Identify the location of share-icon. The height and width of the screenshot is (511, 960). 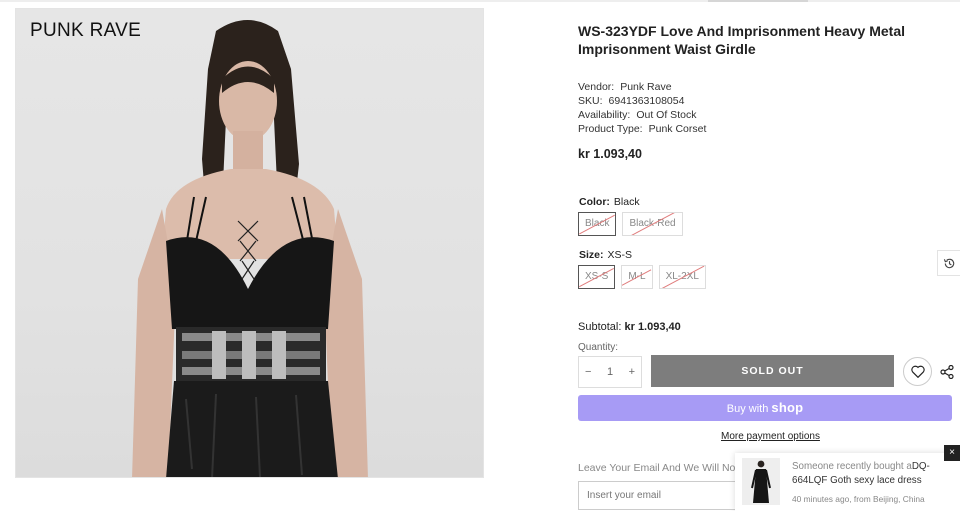
(947, 372).